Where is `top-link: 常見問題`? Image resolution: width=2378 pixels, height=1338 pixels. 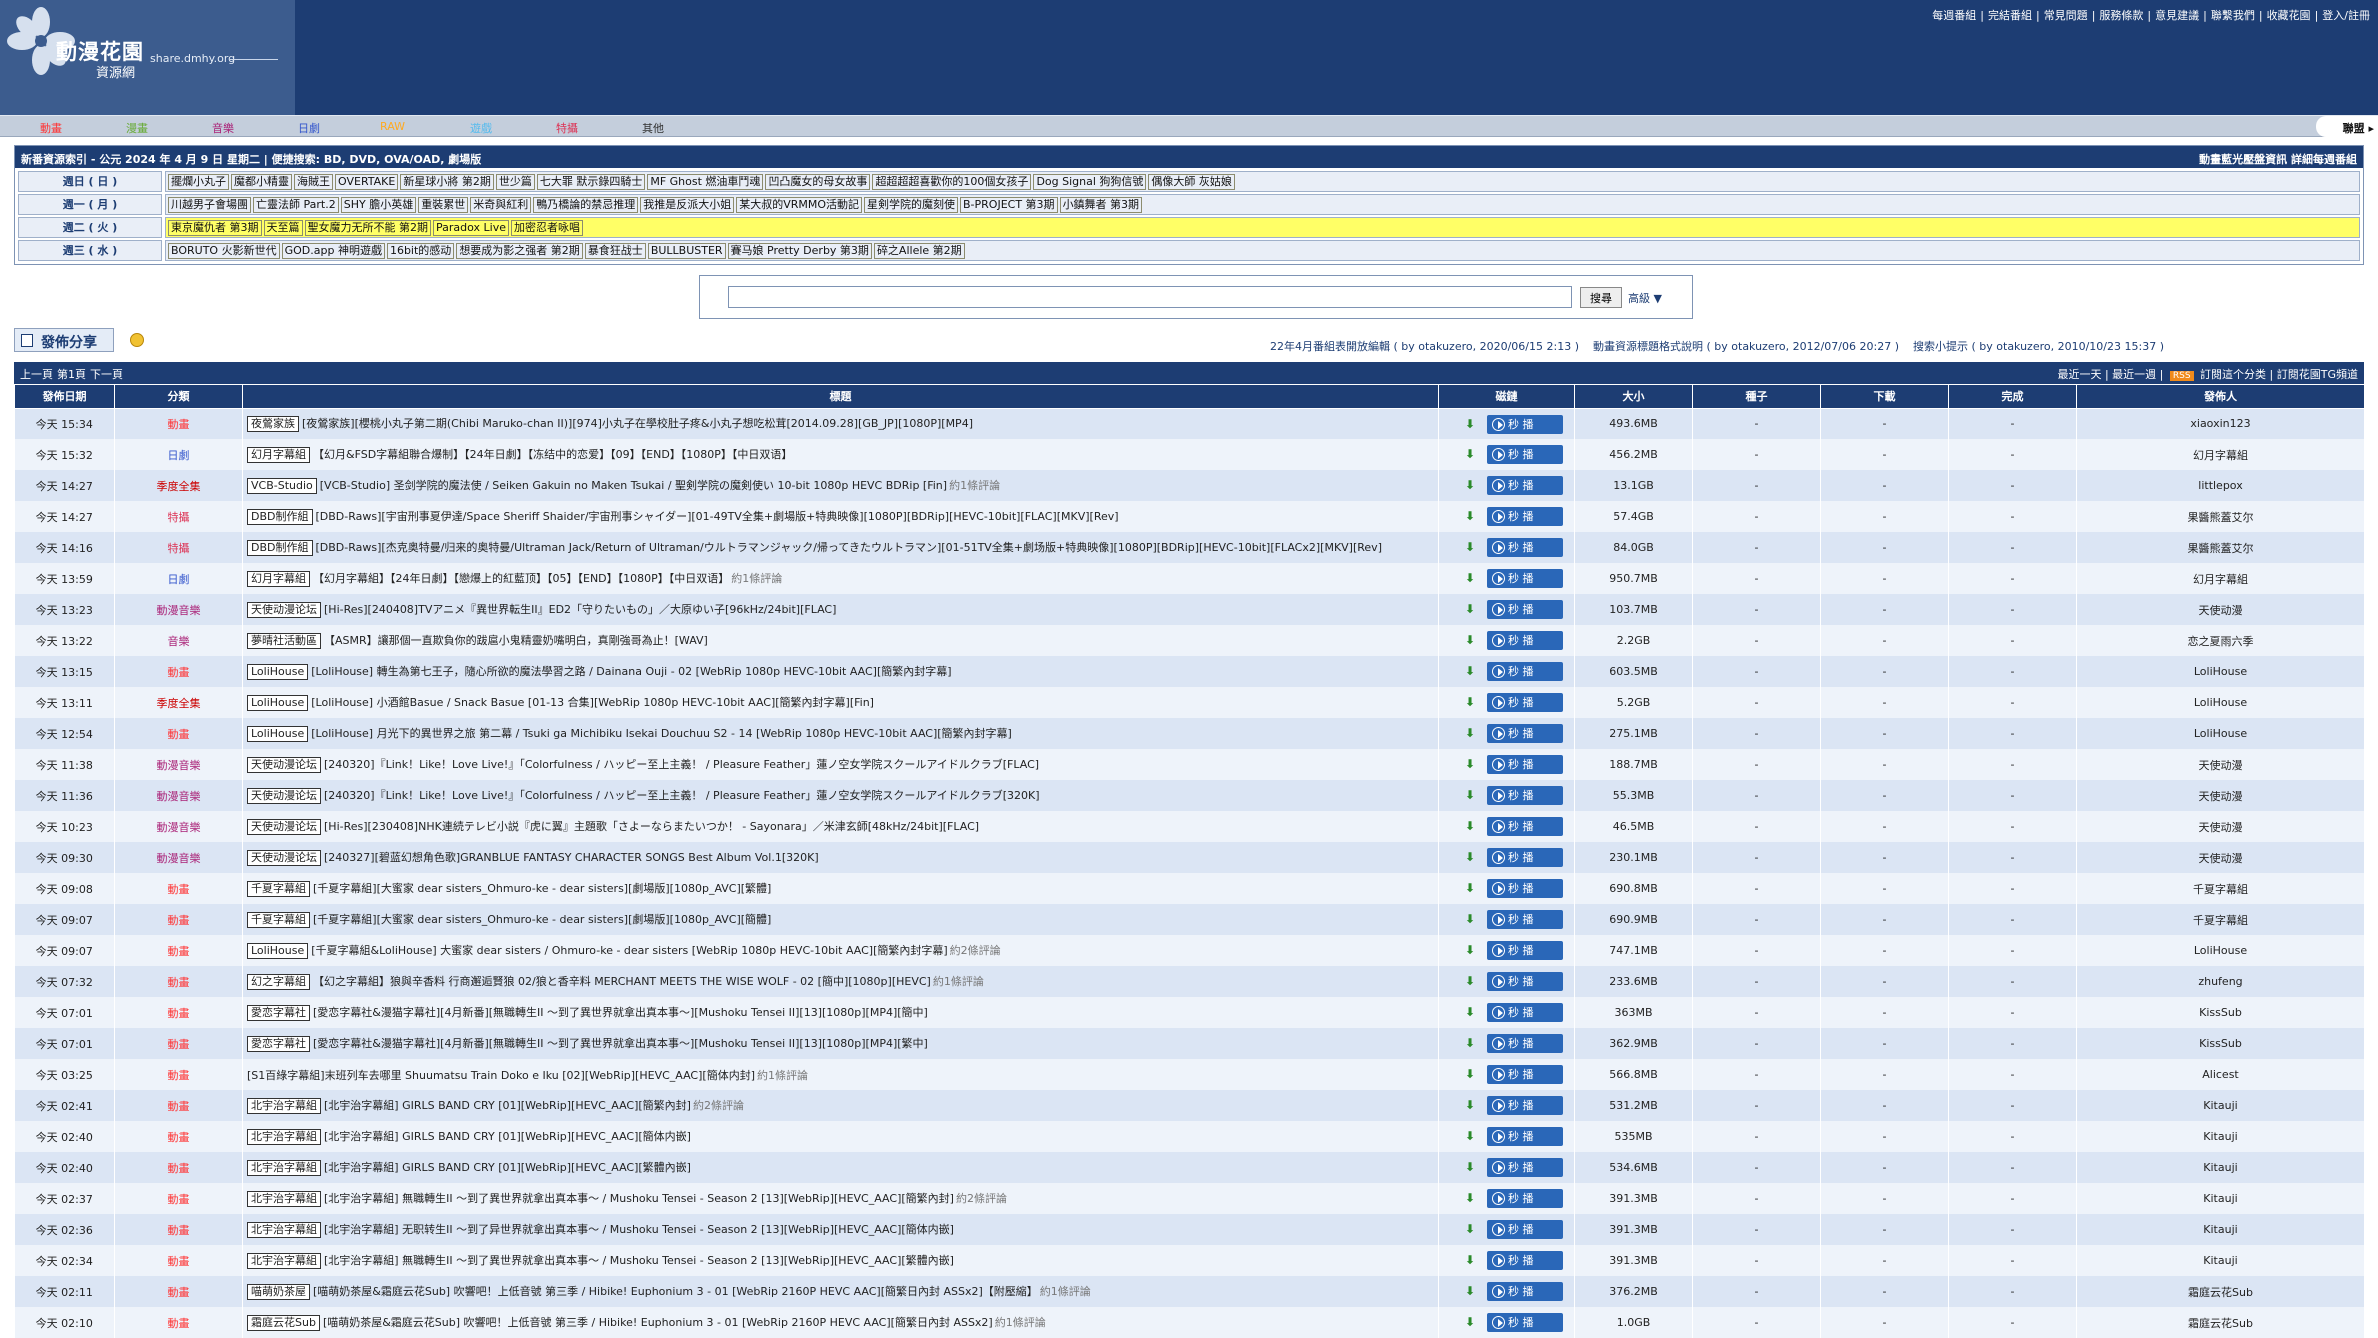 top-link: 常見問題 is located at coordinates (2066, 15).